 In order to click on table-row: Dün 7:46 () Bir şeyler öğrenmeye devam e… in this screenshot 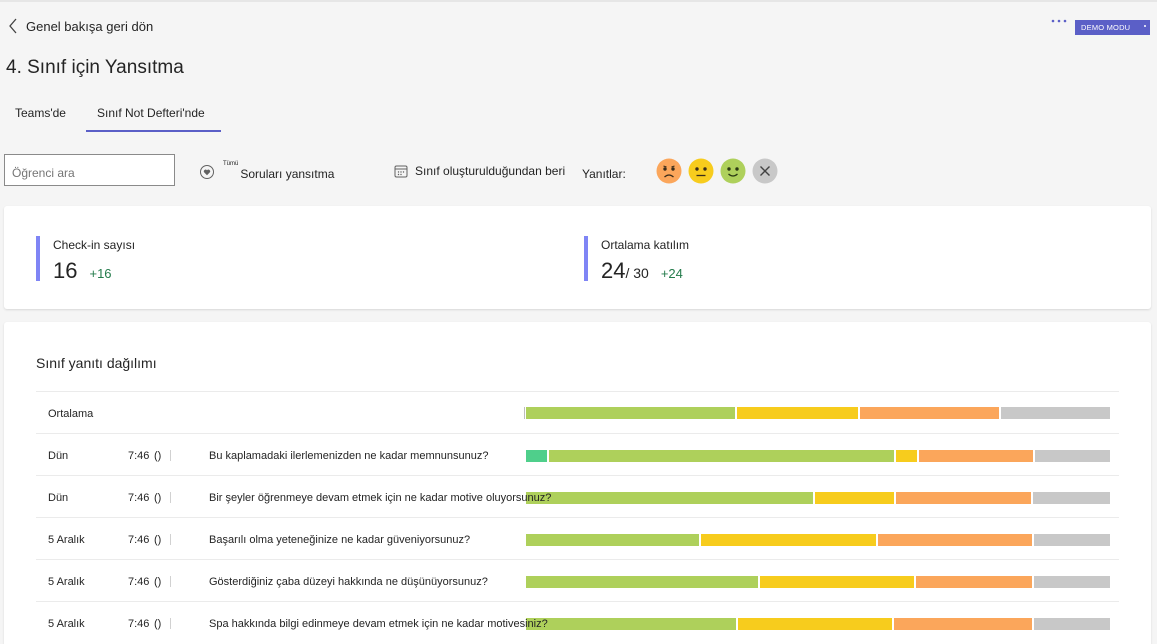, I will do `click(577, 498)`.